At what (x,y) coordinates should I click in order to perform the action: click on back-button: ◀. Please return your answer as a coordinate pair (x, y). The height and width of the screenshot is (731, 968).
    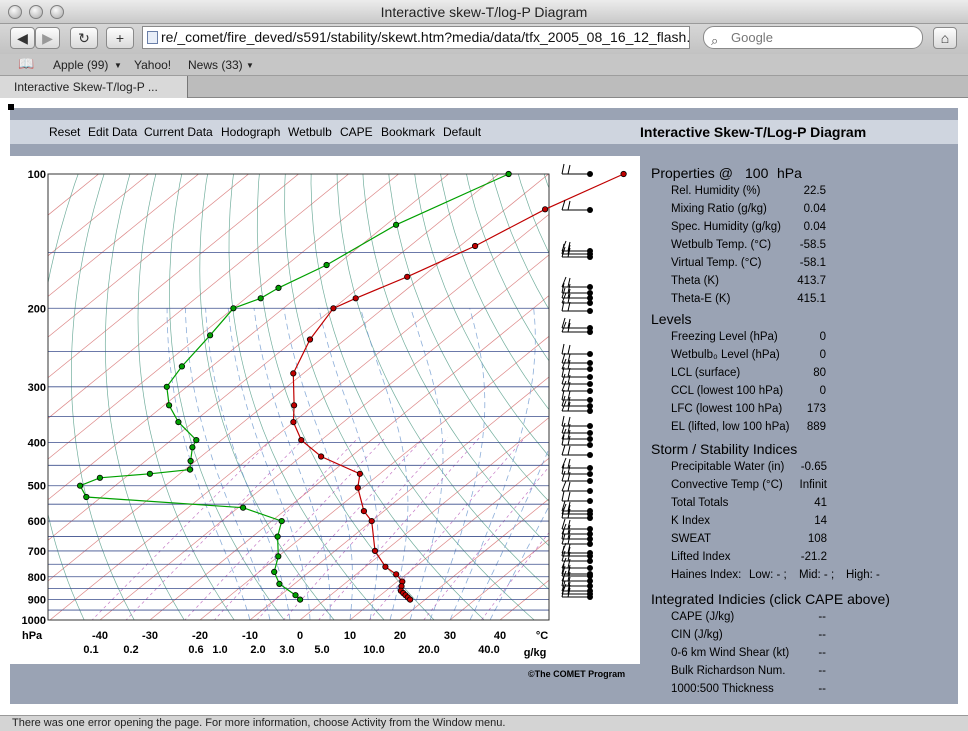
    Looking at the image, I should click on (22, 38).